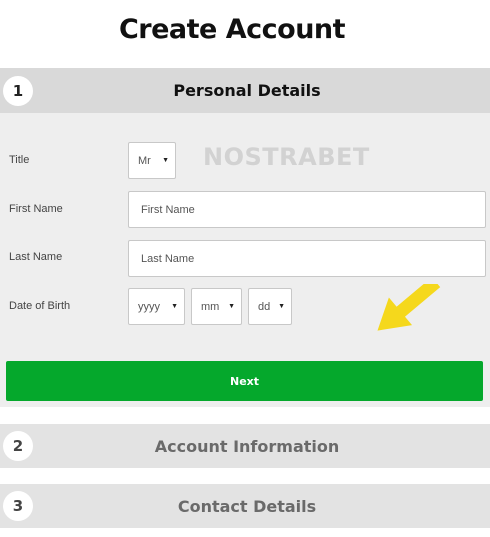 This screenshot has height=537, width=490. What do you see at coordinates (19, 160) in the screenshot?
I see `title-label: Title` at bounding box center [19, 160].